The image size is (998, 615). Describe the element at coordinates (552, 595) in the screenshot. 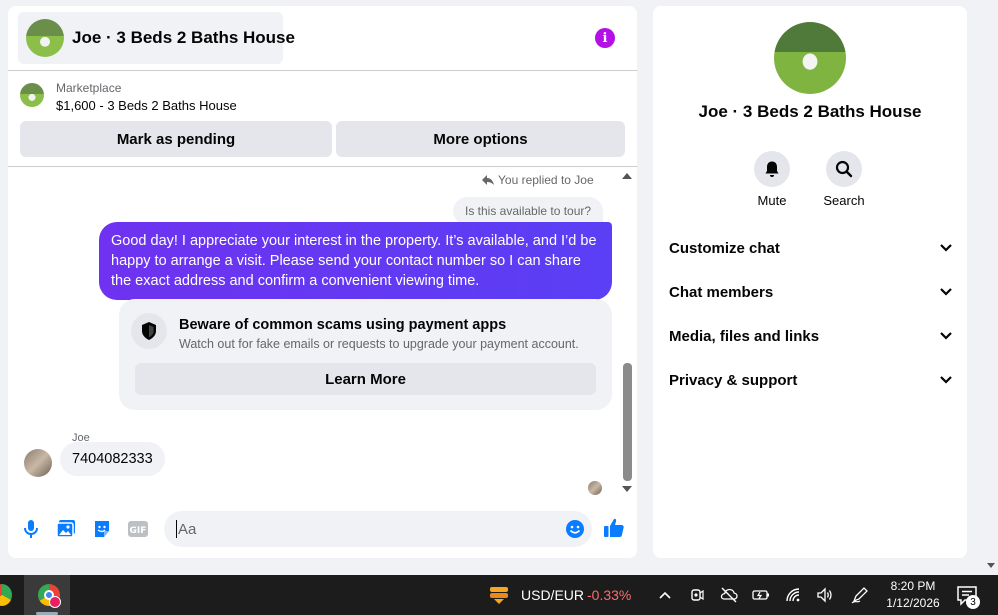

I see `stock-pair: USD/EUR` at that location.